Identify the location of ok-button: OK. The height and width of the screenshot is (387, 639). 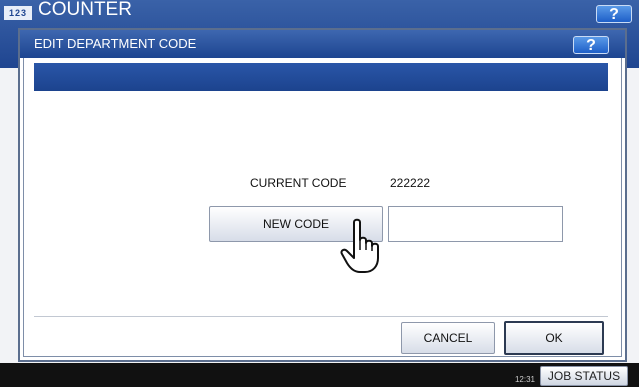
(554, 338).